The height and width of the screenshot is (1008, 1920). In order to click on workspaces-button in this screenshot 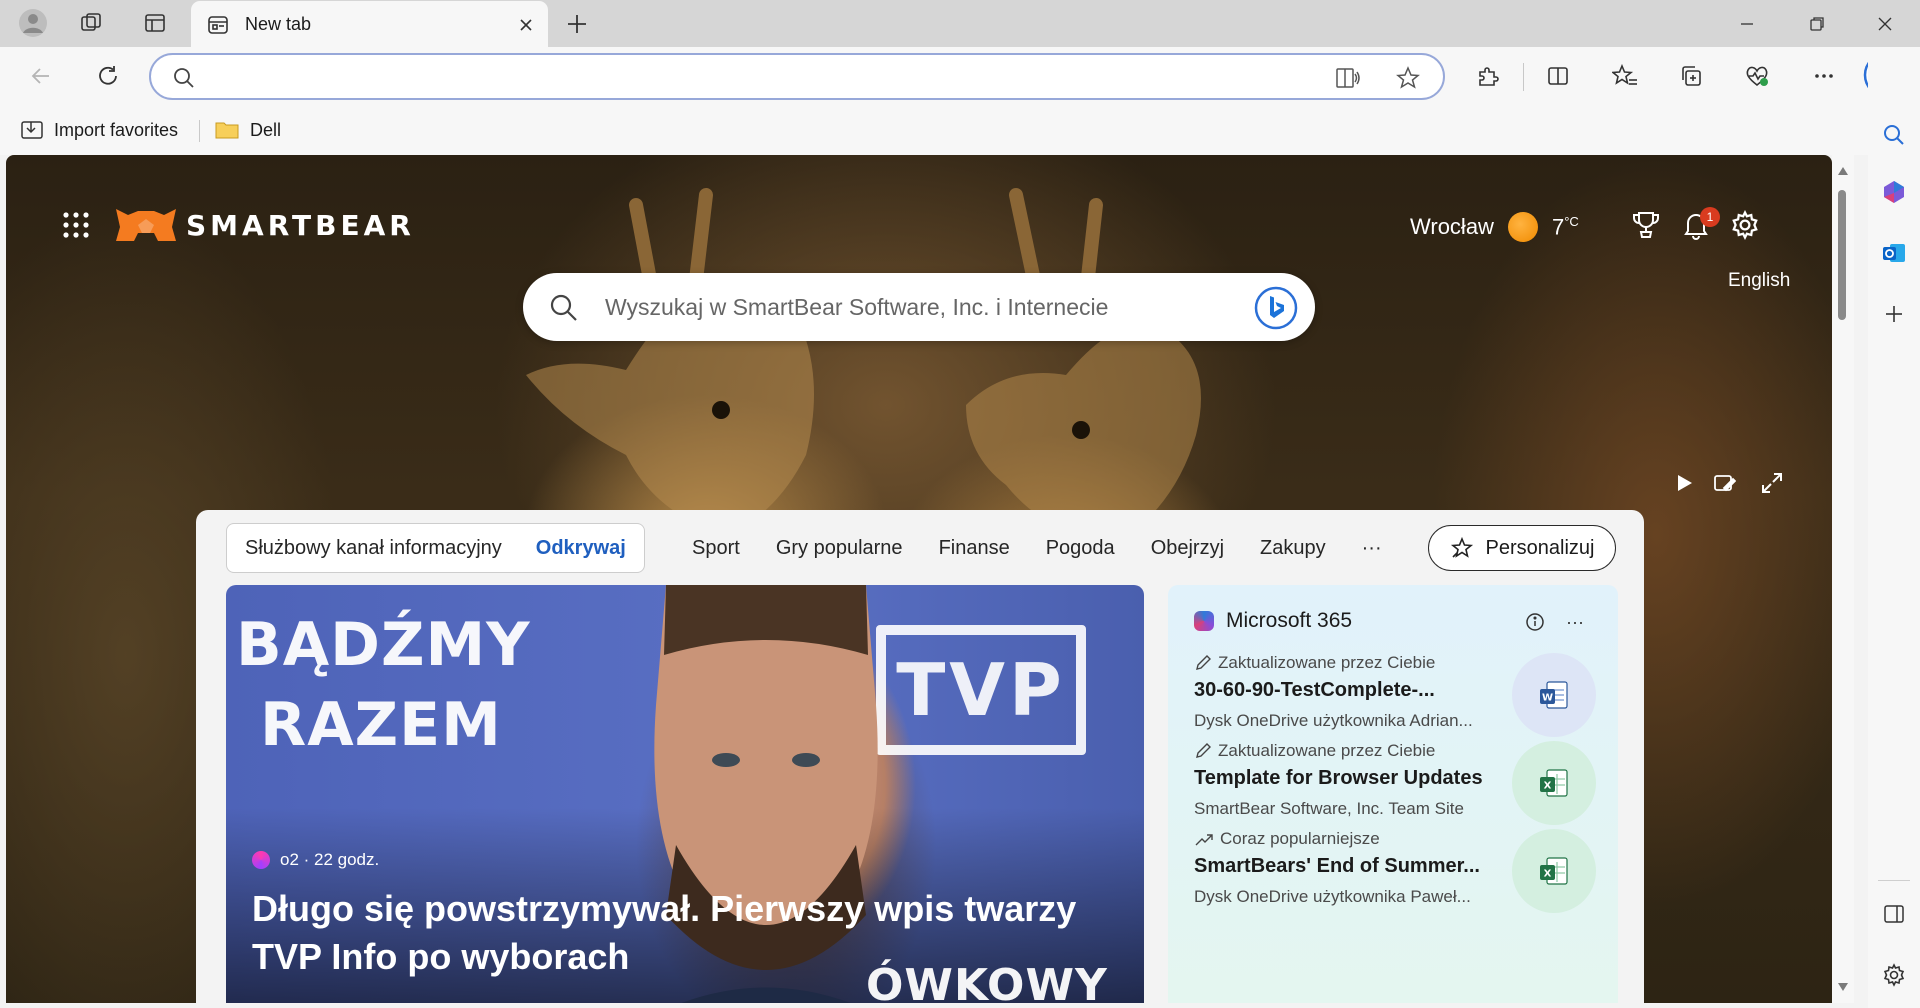, I will do `click(91, 23)`.